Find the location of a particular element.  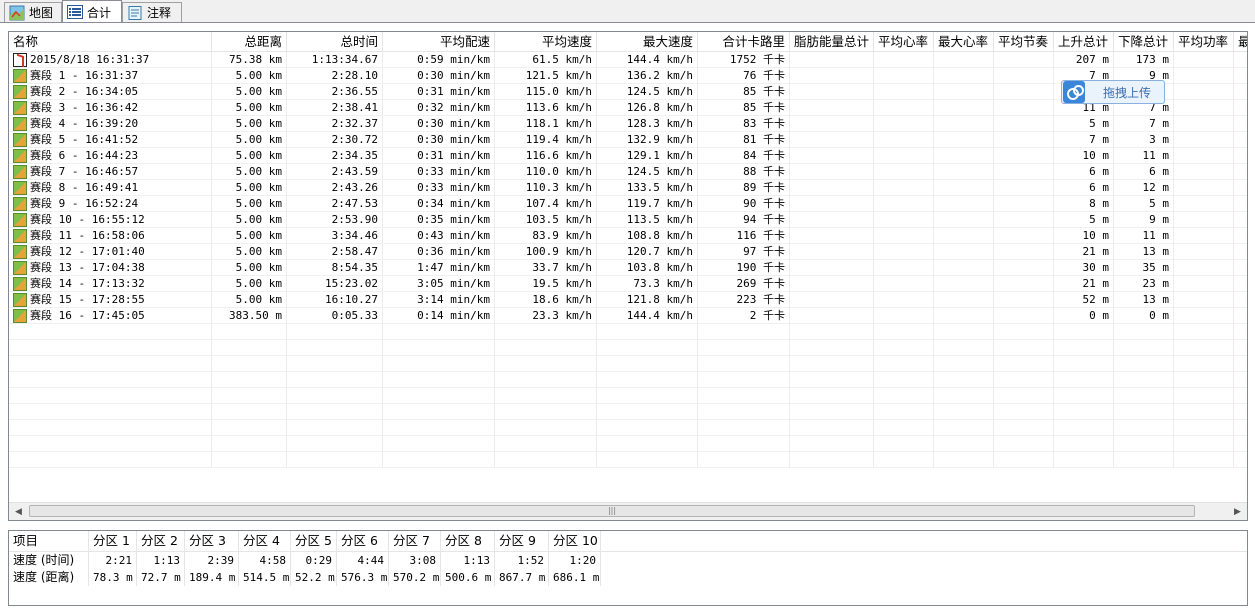

column-header: 名称 is located at coordinates (110, 41).